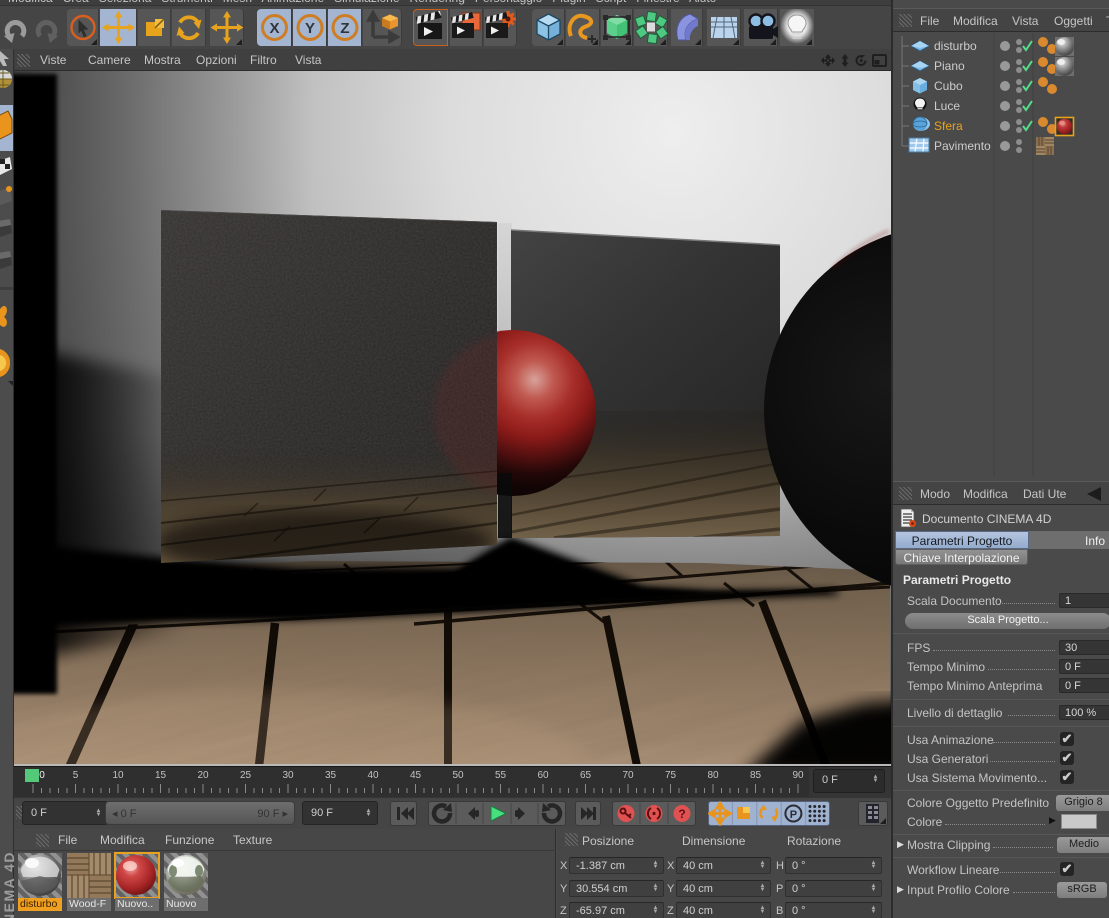 This screenshot has height=918, width=1109. I want to click on svg-text: X, so click(274, 28).